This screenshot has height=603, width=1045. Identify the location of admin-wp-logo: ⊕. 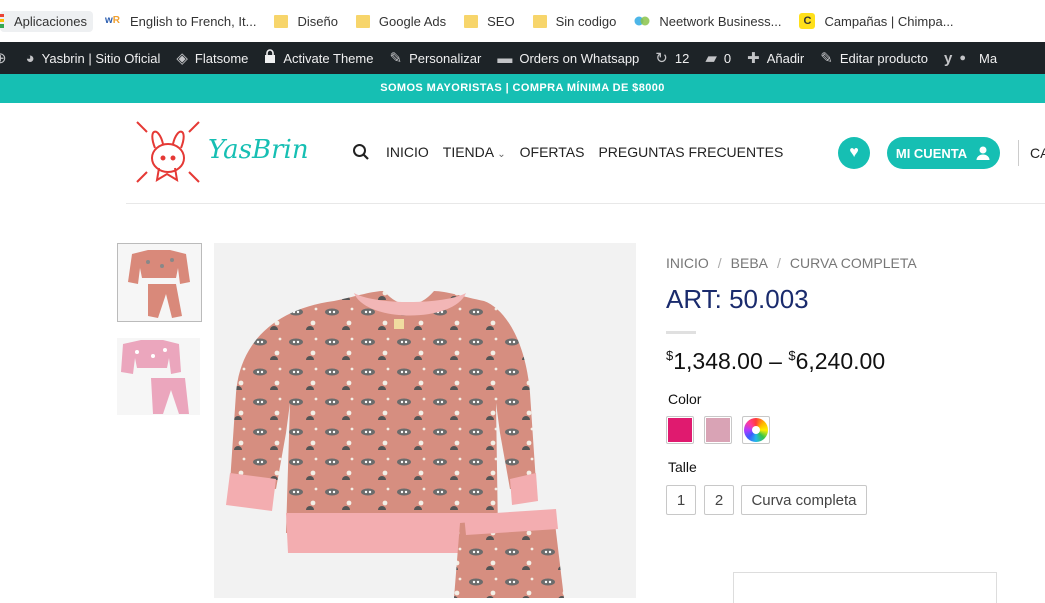
(7, 58).